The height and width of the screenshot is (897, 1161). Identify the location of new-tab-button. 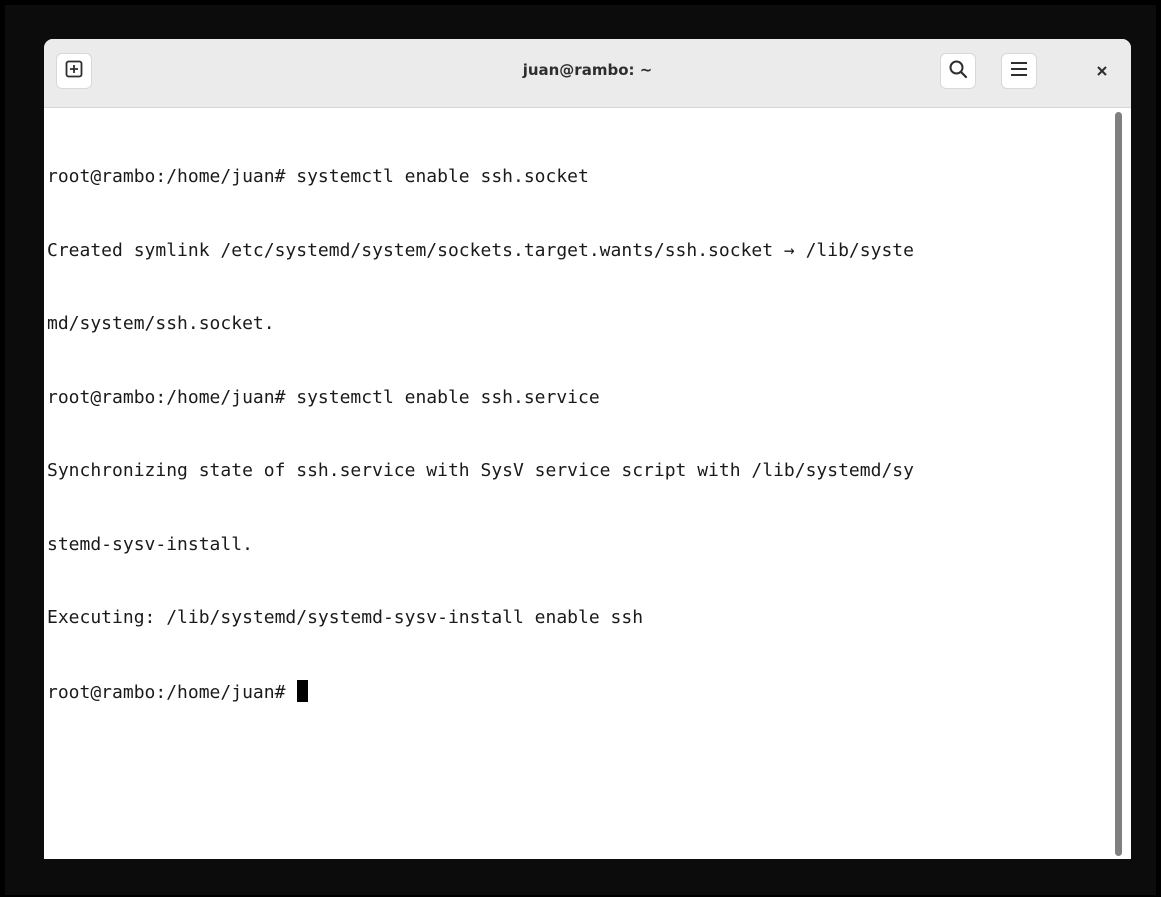
(74, 71).